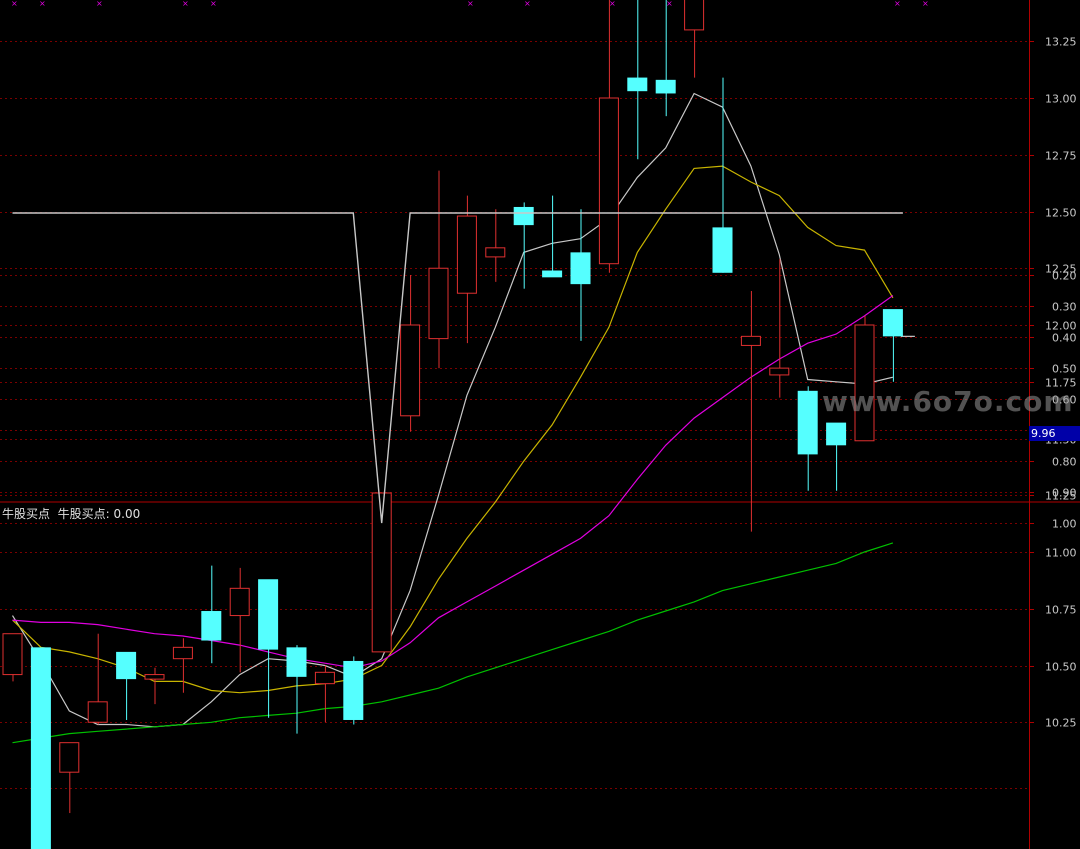 The image size is (1080, 849). I want to click on indicator-tick-label: 0.30, so click(1064, 307).